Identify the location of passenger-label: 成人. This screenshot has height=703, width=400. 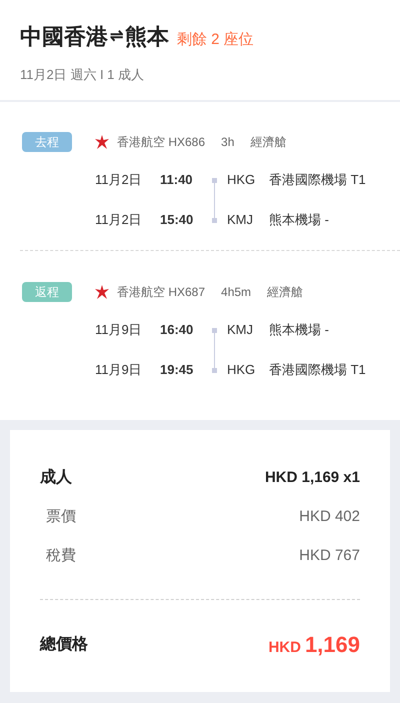
(56, 478).